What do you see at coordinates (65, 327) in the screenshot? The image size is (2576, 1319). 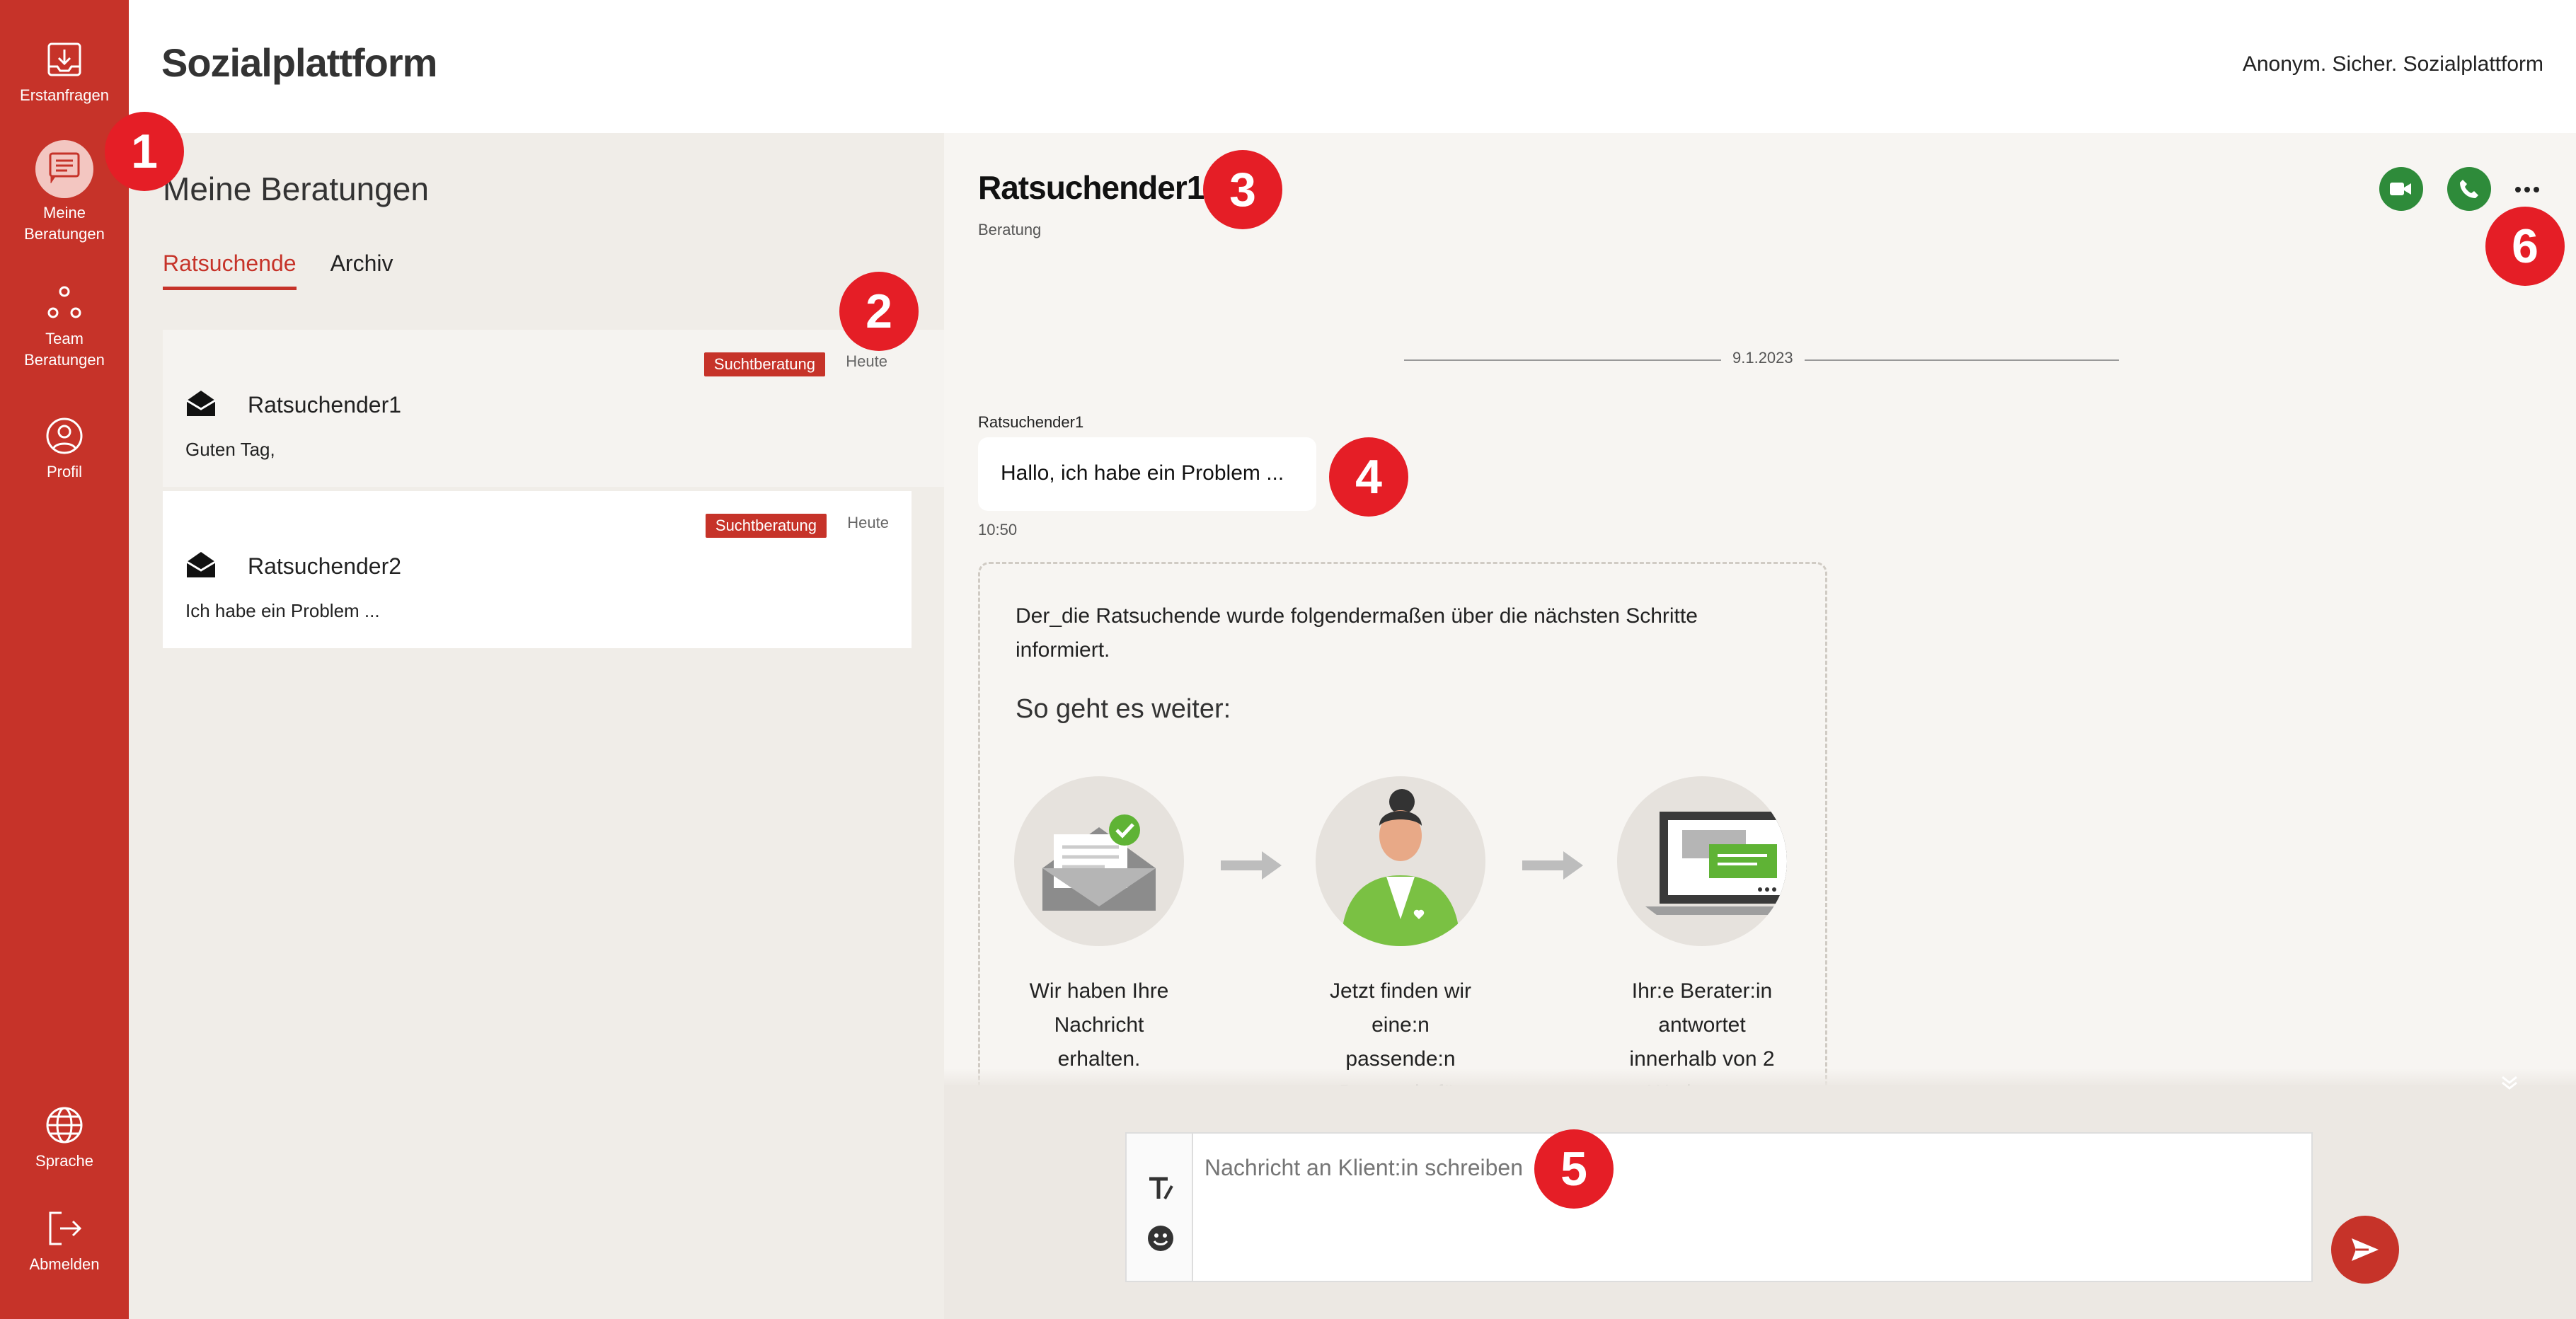 I see `nav-item-team-beratungen: Team Beratungen` at bounding box center [65, 327].